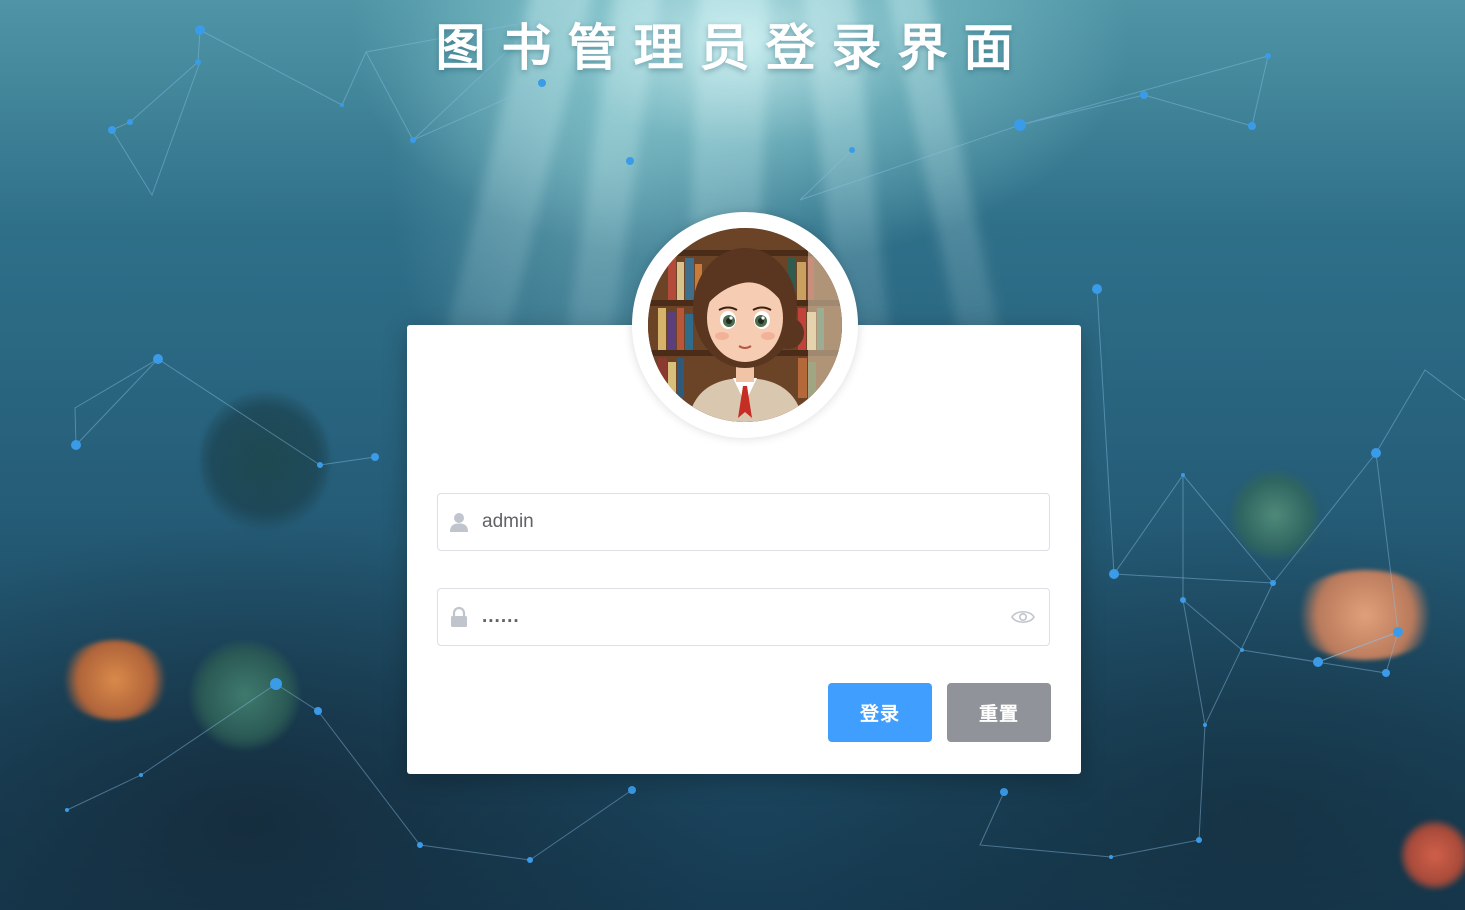 This screenshot has height=910, width=1465. I want to click on username-input, so click(742, 522).